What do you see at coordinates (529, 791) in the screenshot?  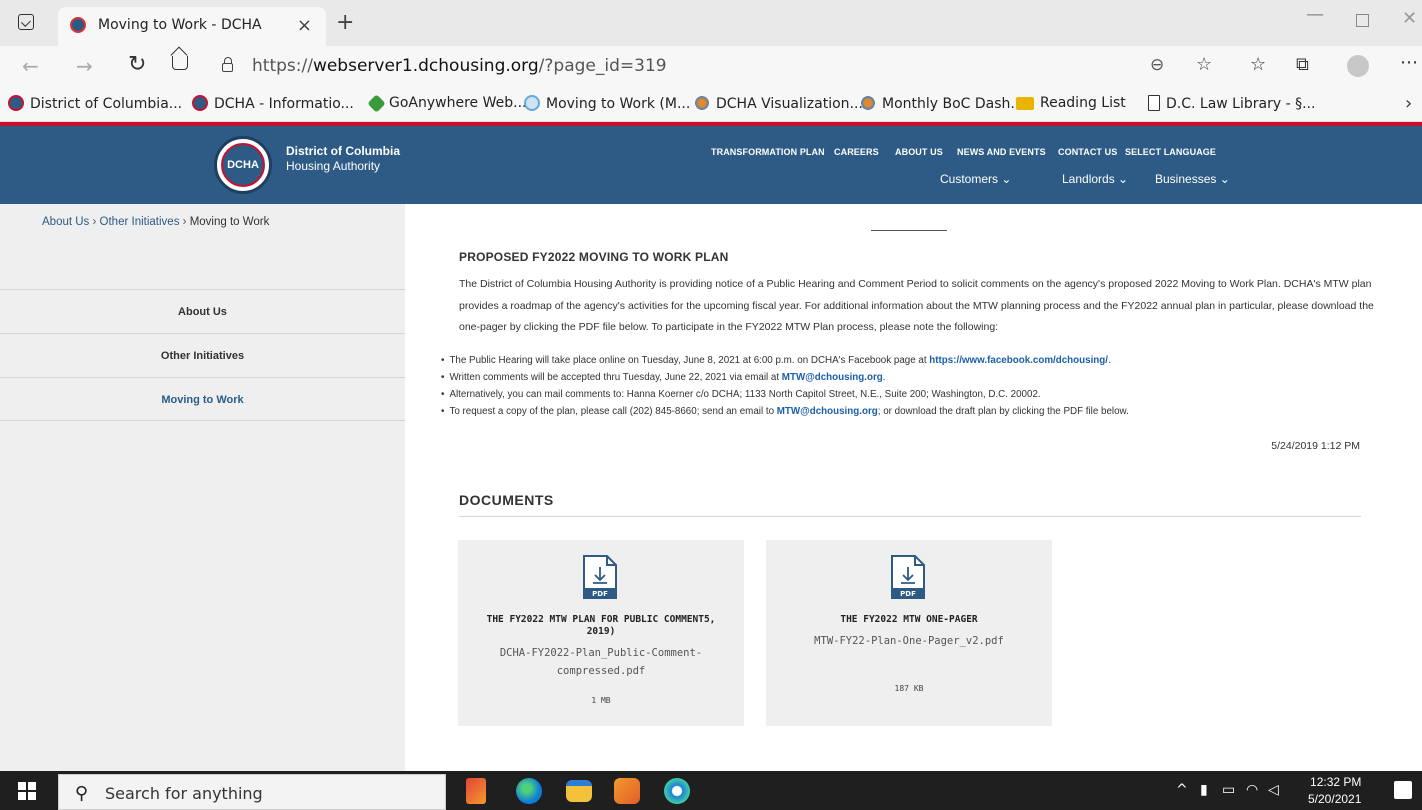 I see `edge-browser-icon` at bounding box center [529, 791].